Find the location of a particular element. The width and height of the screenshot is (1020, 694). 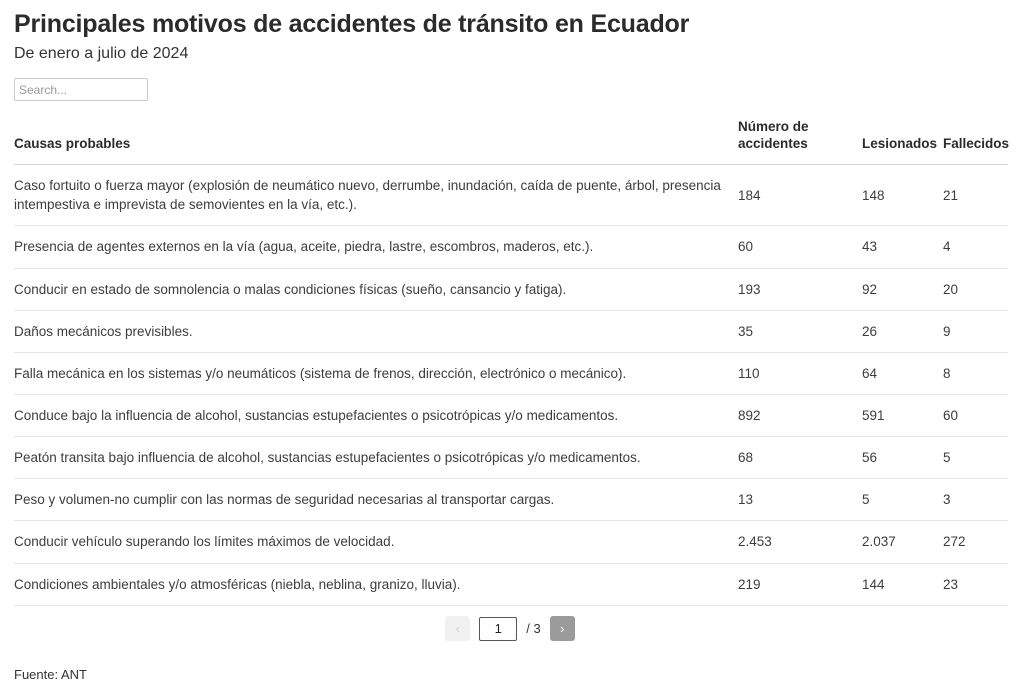

cell-accidentes: 60 is located at coordinates (800, 247).